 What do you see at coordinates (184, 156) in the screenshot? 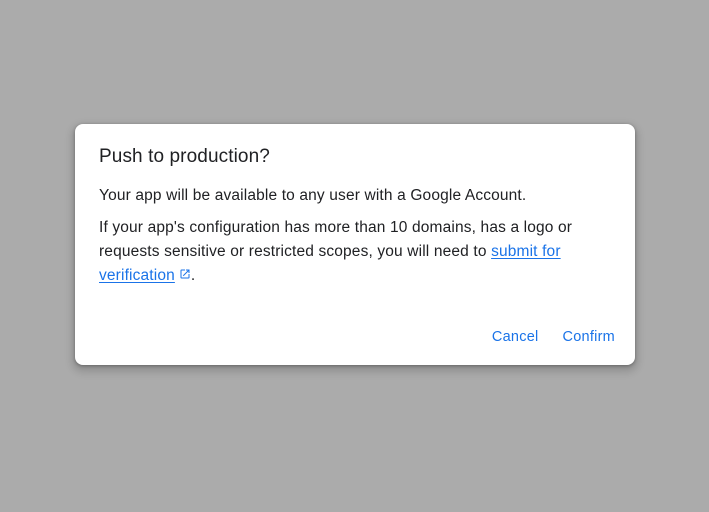
I see `dialog-title: Push to production?` at bounding box center [184, 156].